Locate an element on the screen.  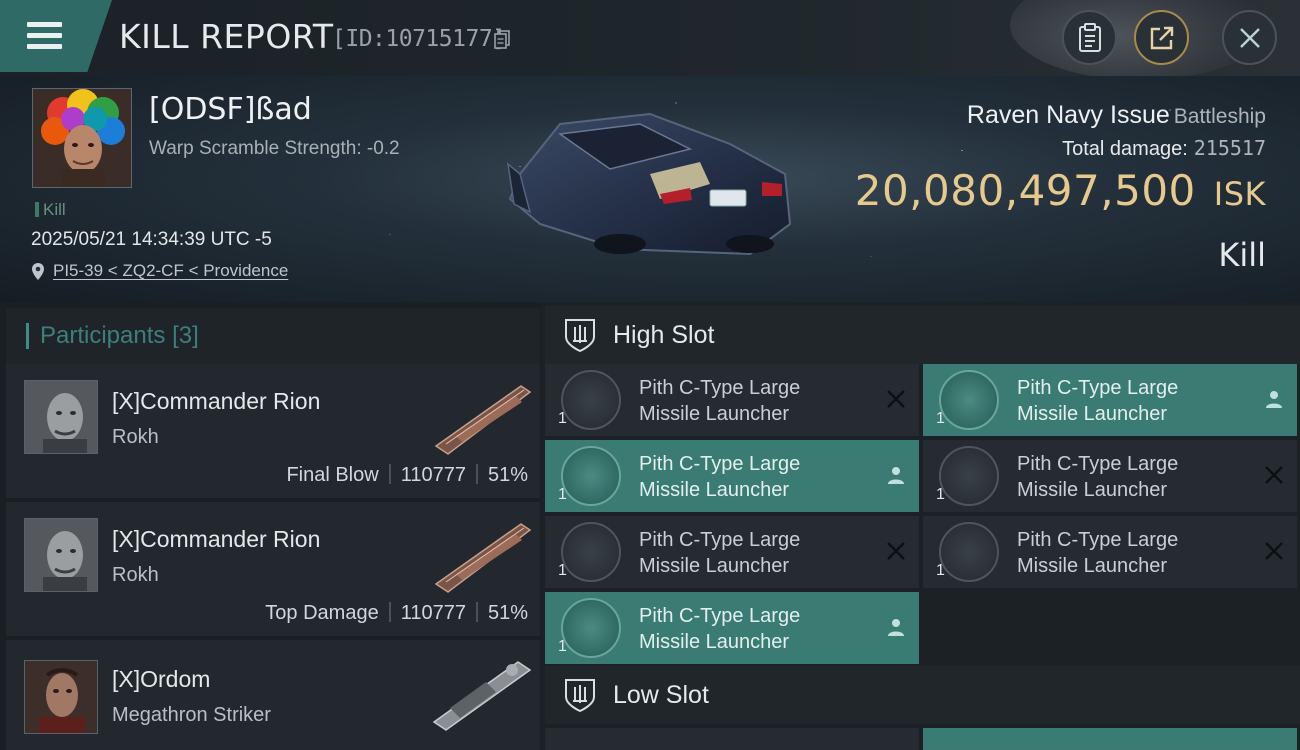
high-slot-shield-icon is located at coordinates (580, 336).